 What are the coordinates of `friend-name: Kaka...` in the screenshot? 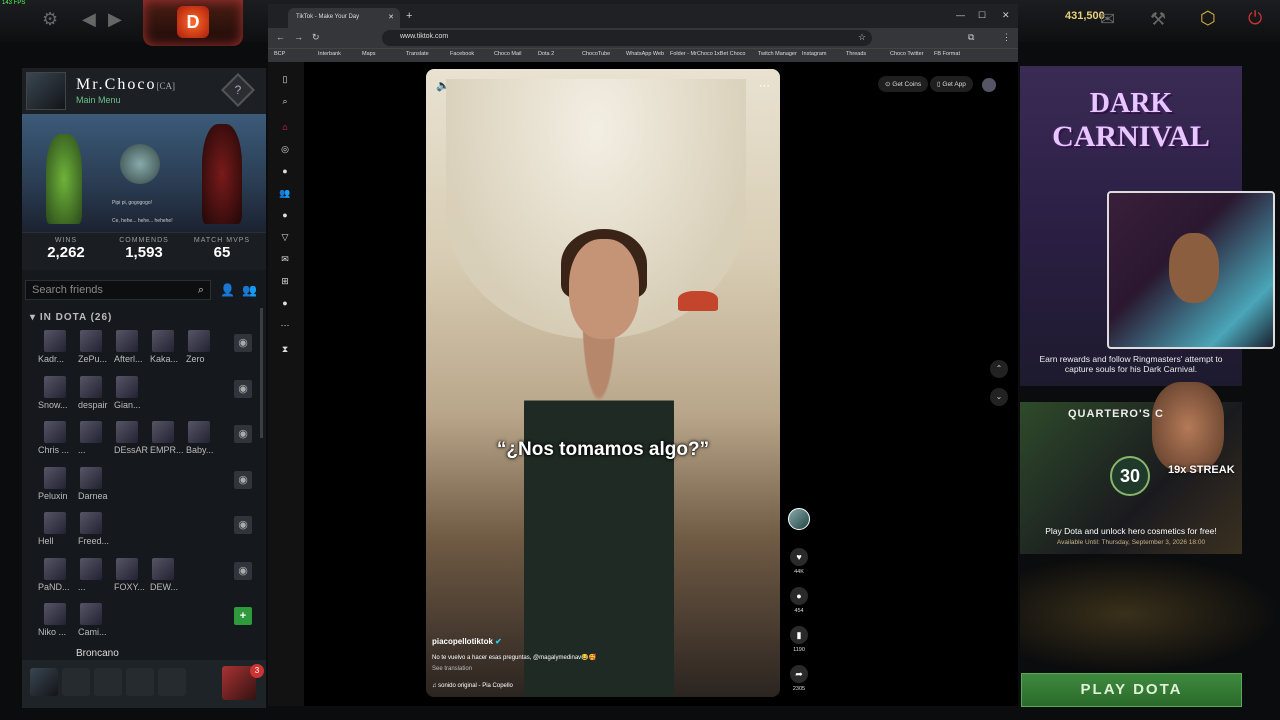 It's located at (164, 359).